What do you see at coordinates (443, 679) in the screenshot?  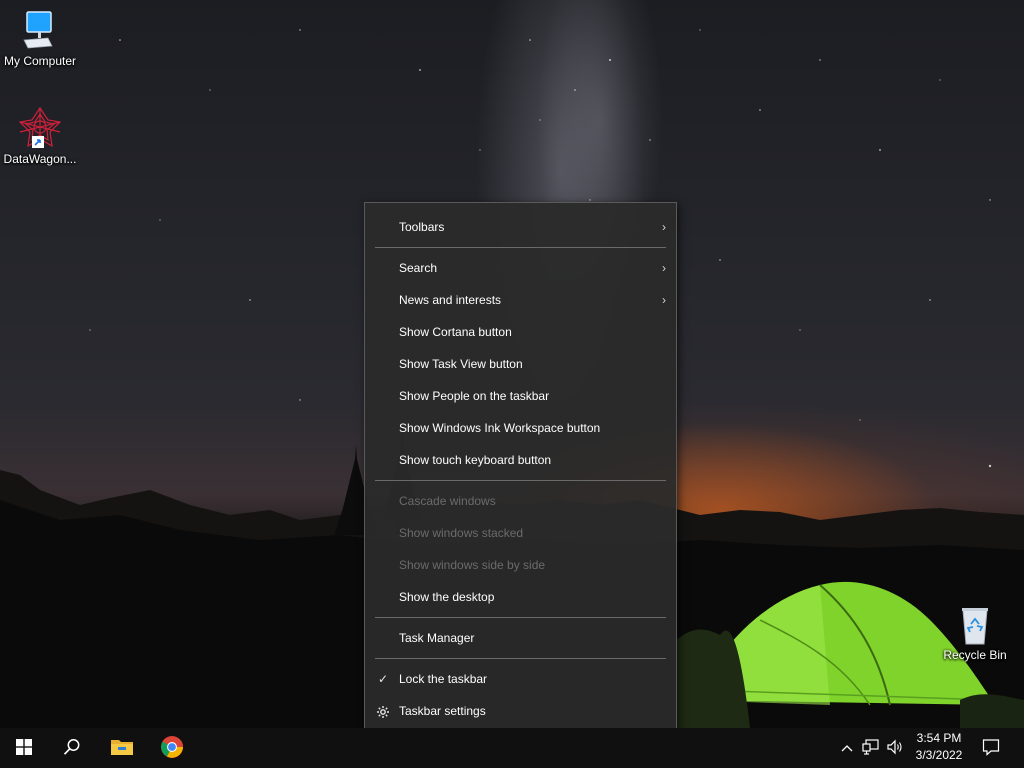 I see `menu-item-label: Lock the taskbar` at bounding box center [443, 679].